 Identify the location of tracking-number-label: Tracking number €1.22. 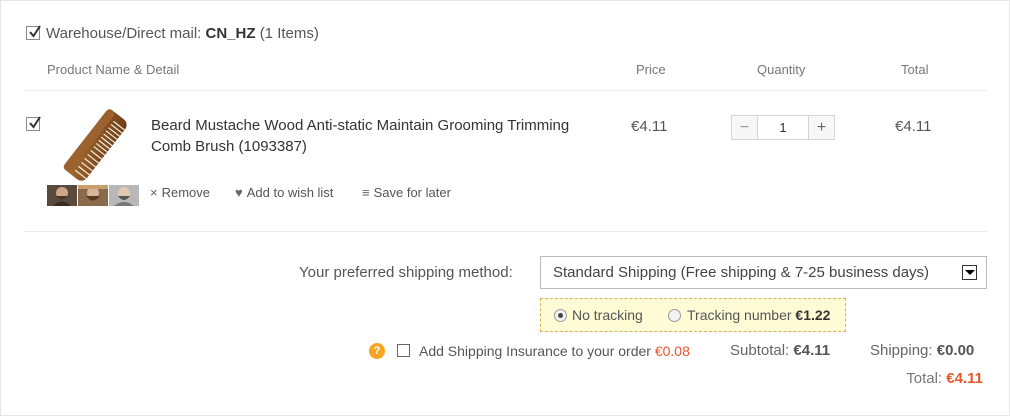
(758, 315).